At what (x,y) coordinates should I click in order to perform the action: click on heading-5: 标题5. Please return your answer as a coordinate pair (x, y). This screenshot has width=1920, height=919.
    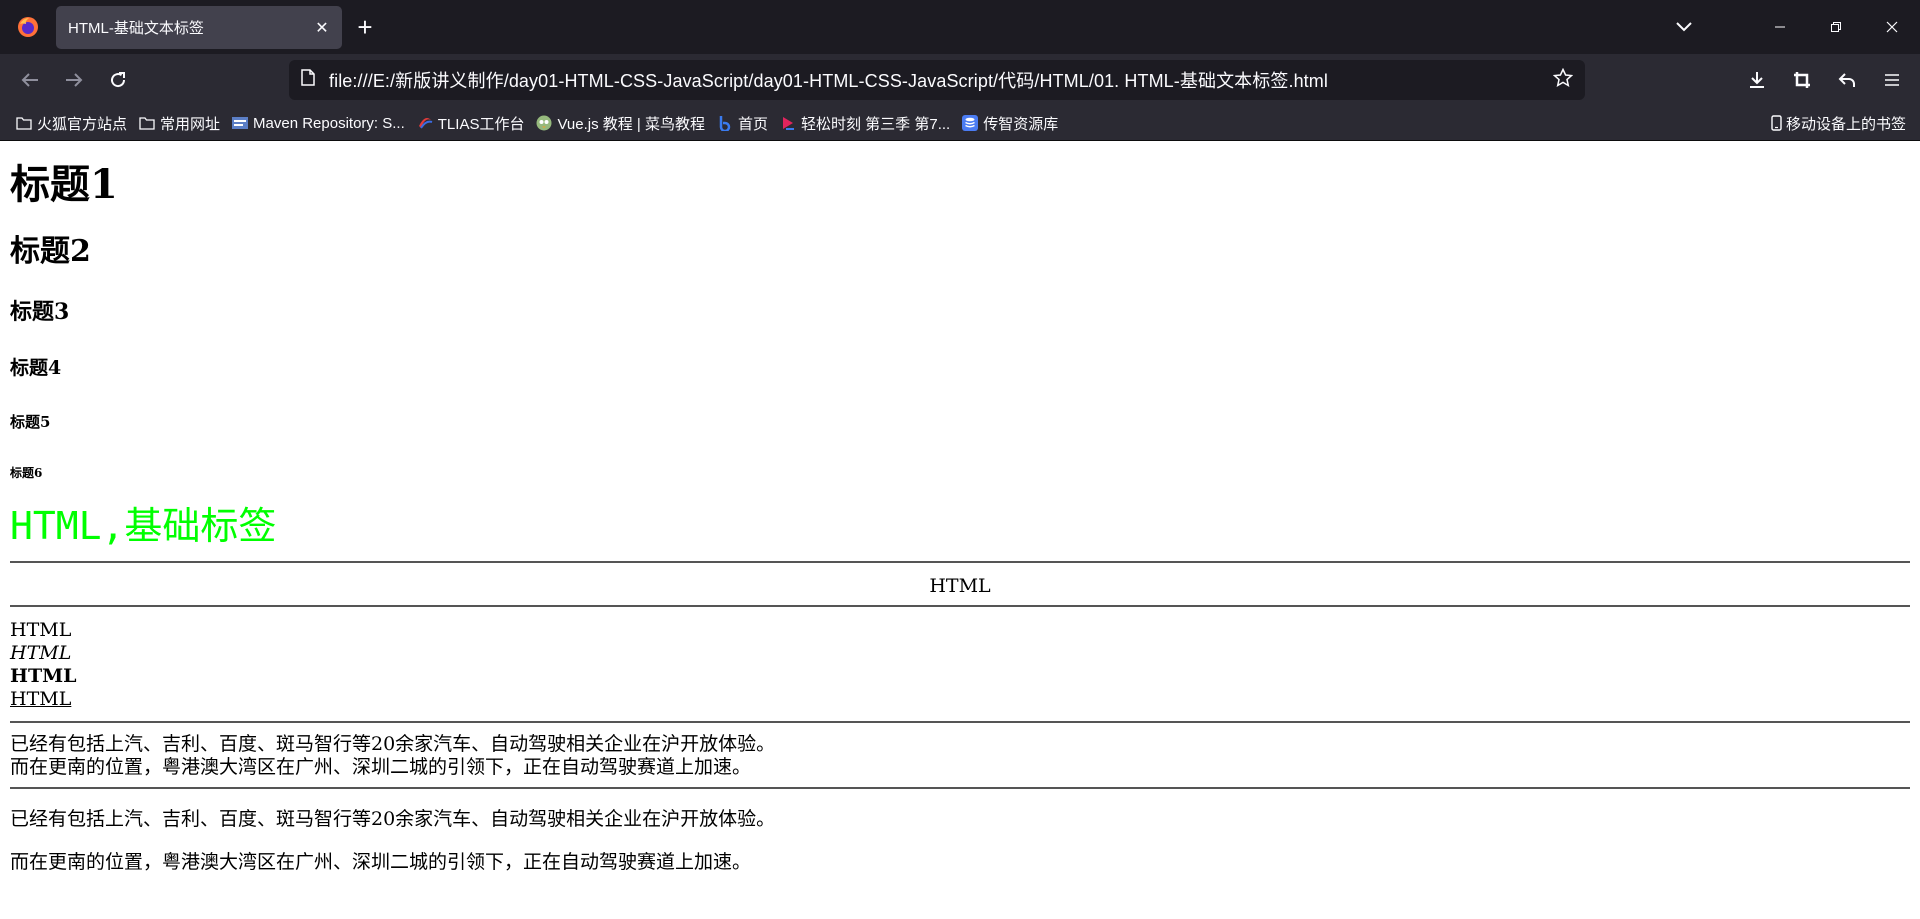
    Looking at the image, I should click on (30, 422).